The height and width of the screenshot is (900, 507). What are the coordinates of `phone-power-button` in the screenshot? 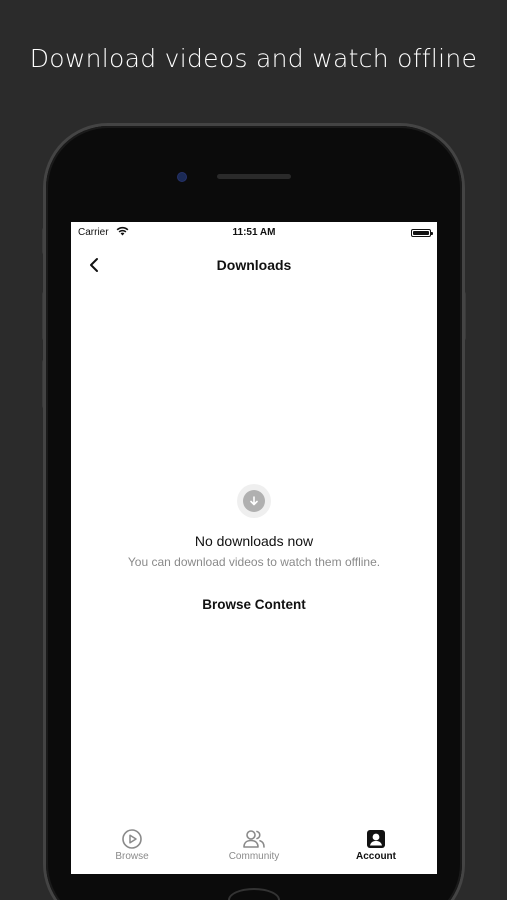 It's located at (464, 316).